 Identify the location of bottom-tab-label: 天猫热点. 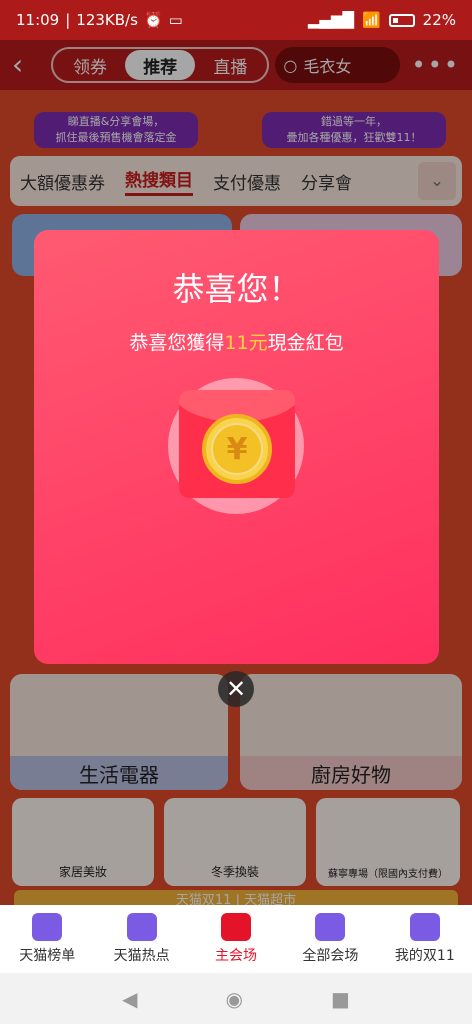
(141, 956).